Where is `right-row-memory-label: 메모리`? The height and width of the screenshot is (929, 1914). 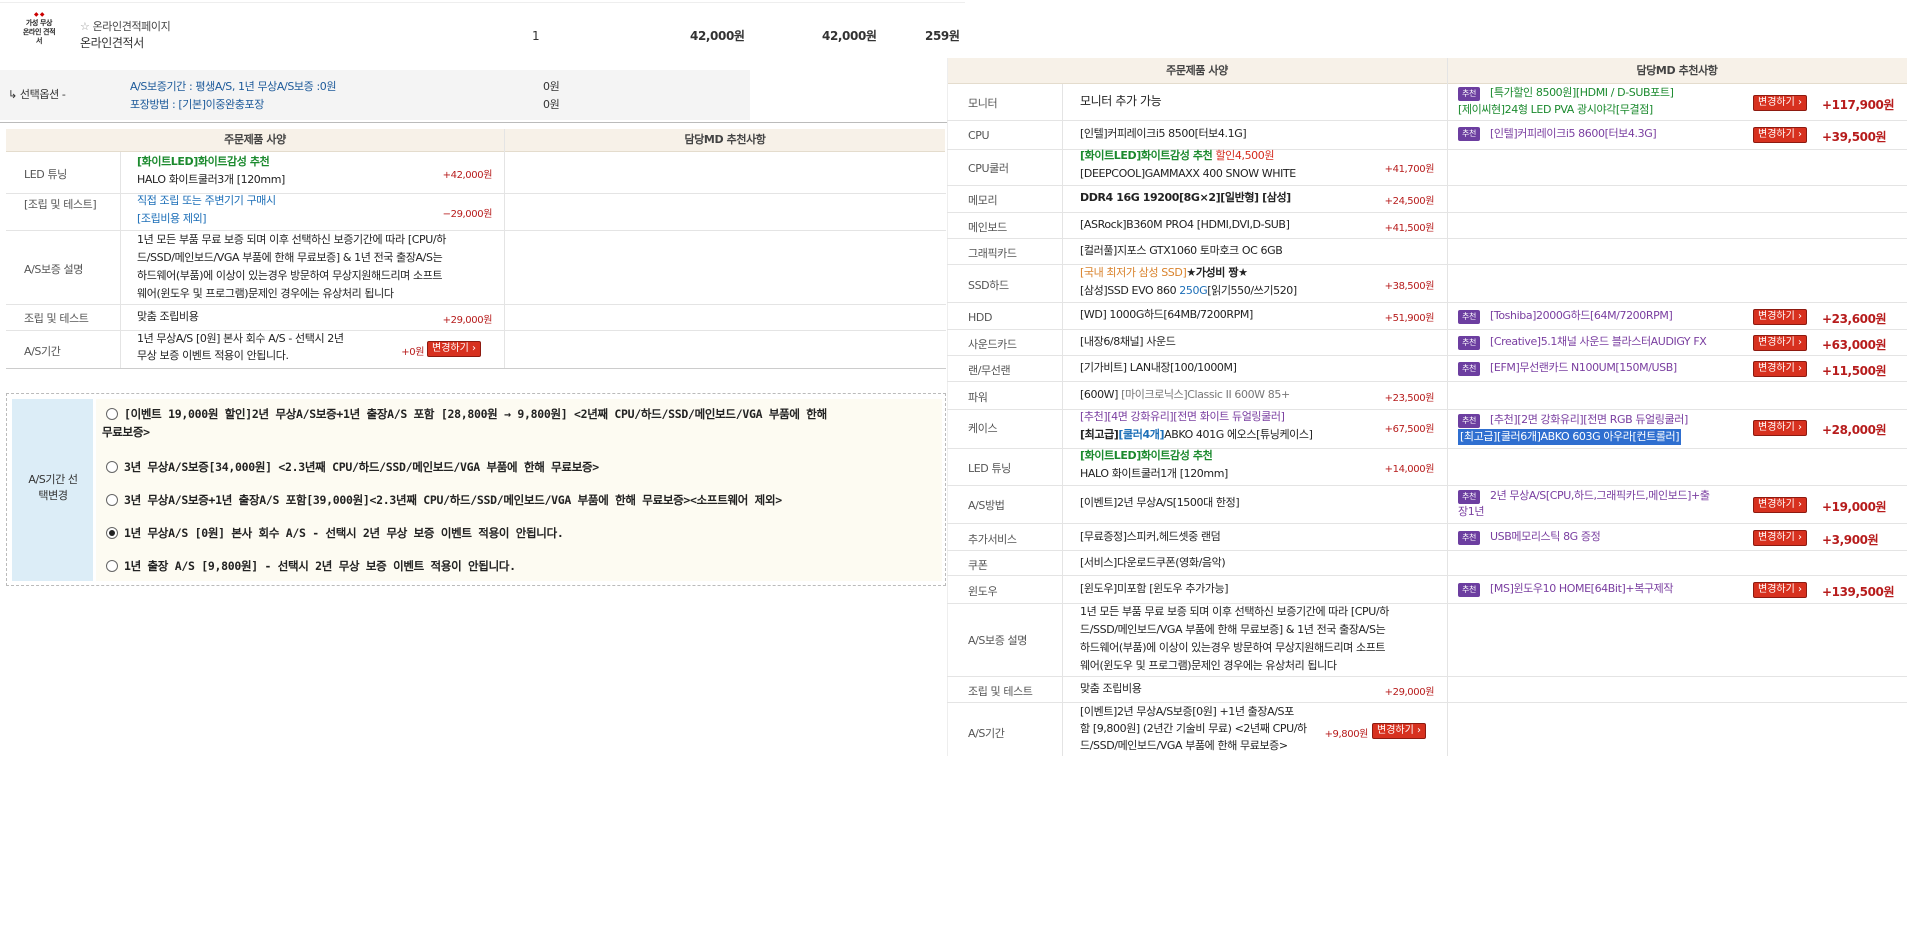 right-row-memory-label: 메모리 is located at coordinates (983, 200).